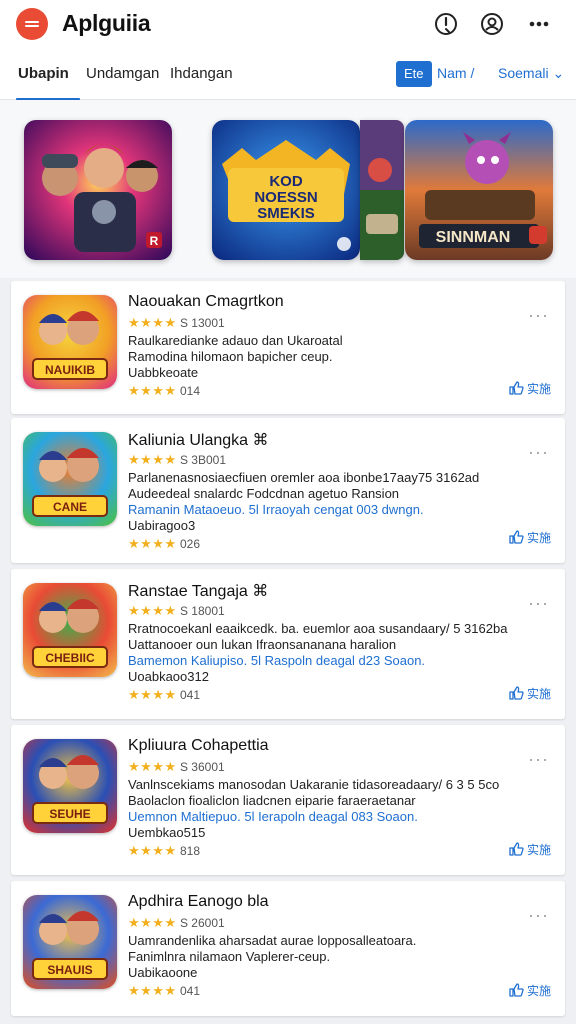  Describe the element at coordinates (198, 902) in the screenshot. I see `app-title: Apdhira Eanogo bla` at that location.